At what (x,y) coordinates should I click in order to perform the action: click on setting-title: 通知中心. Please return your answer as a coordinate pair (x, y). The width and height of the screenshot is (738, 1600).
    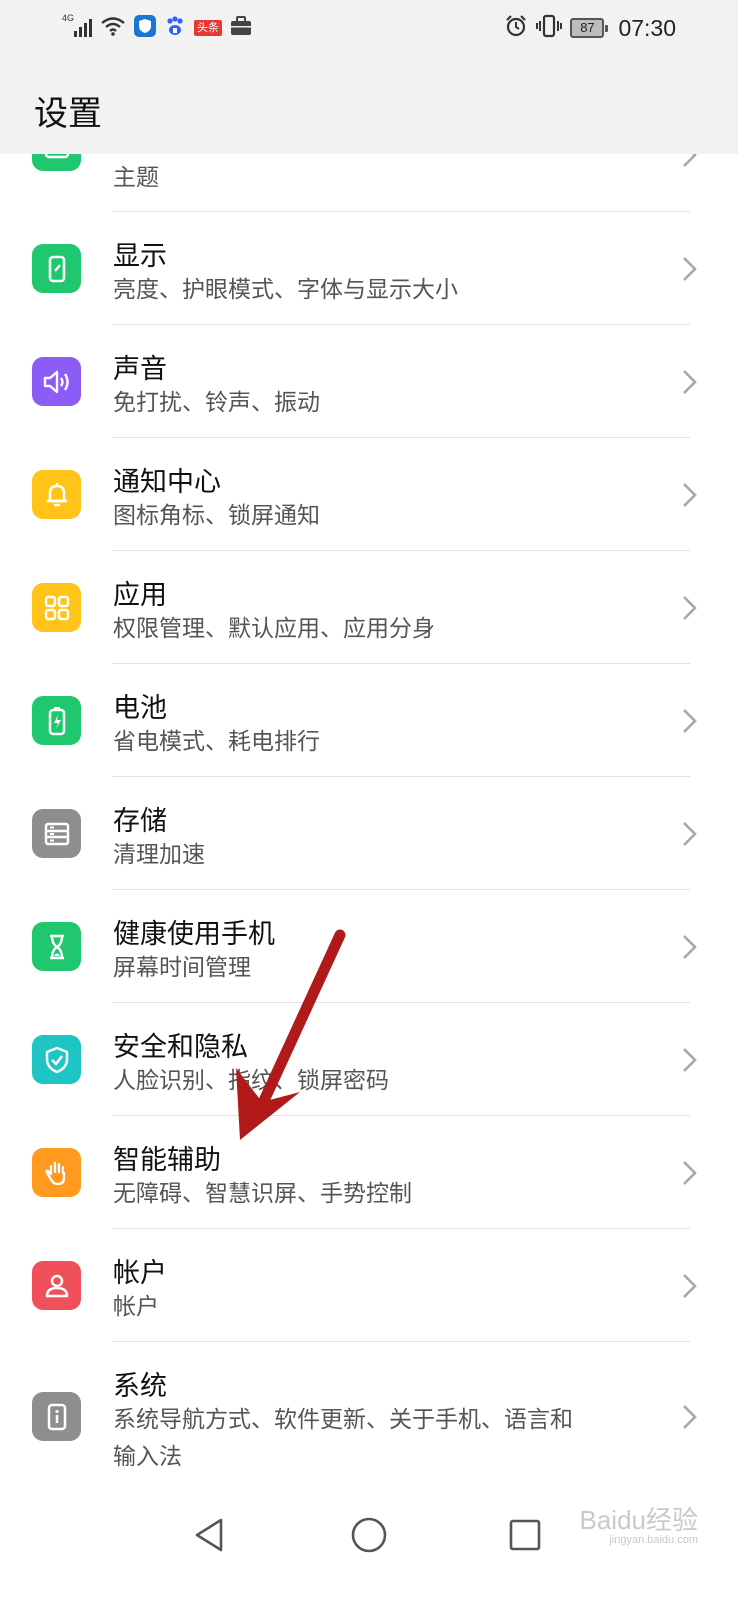
    Looking at the image, I should click on (167, 482).